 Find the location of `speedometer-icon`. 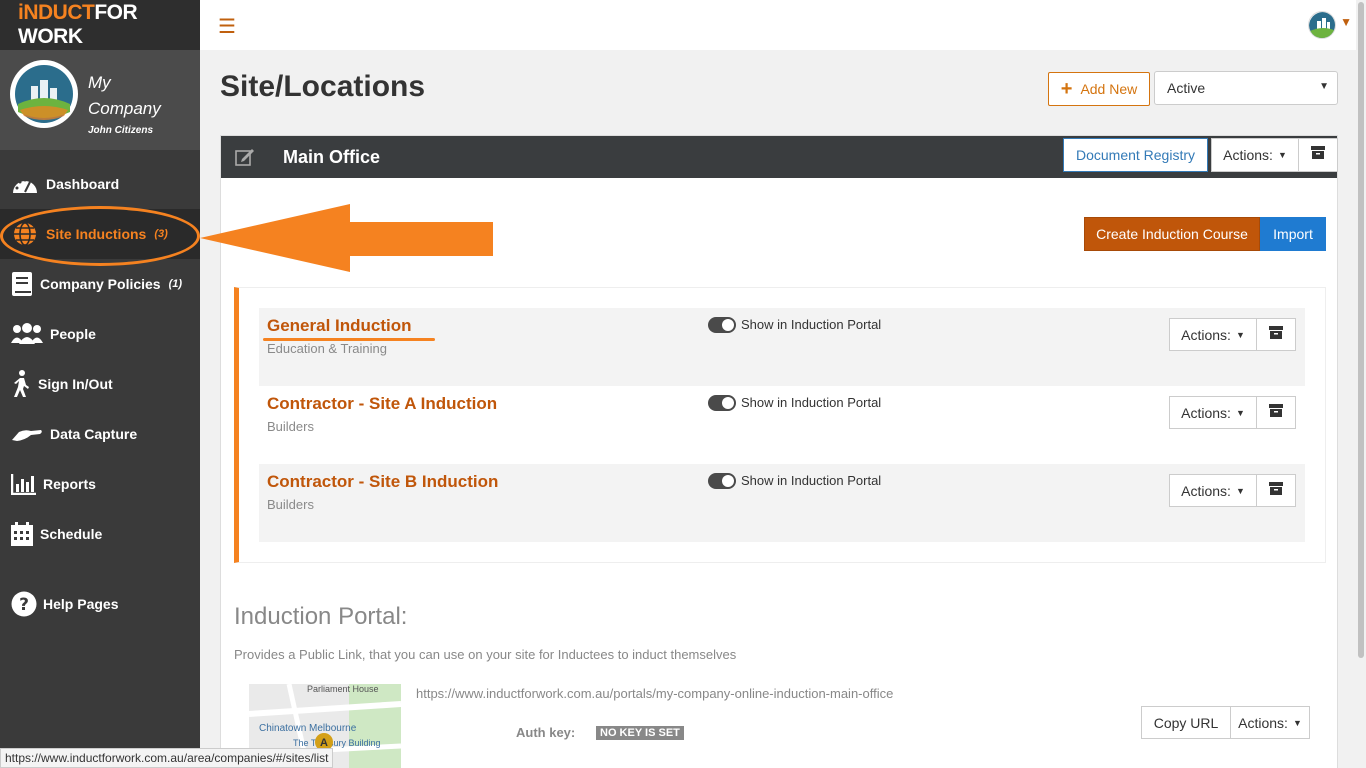

speedometer-icon is located at coordinates (25, 184).